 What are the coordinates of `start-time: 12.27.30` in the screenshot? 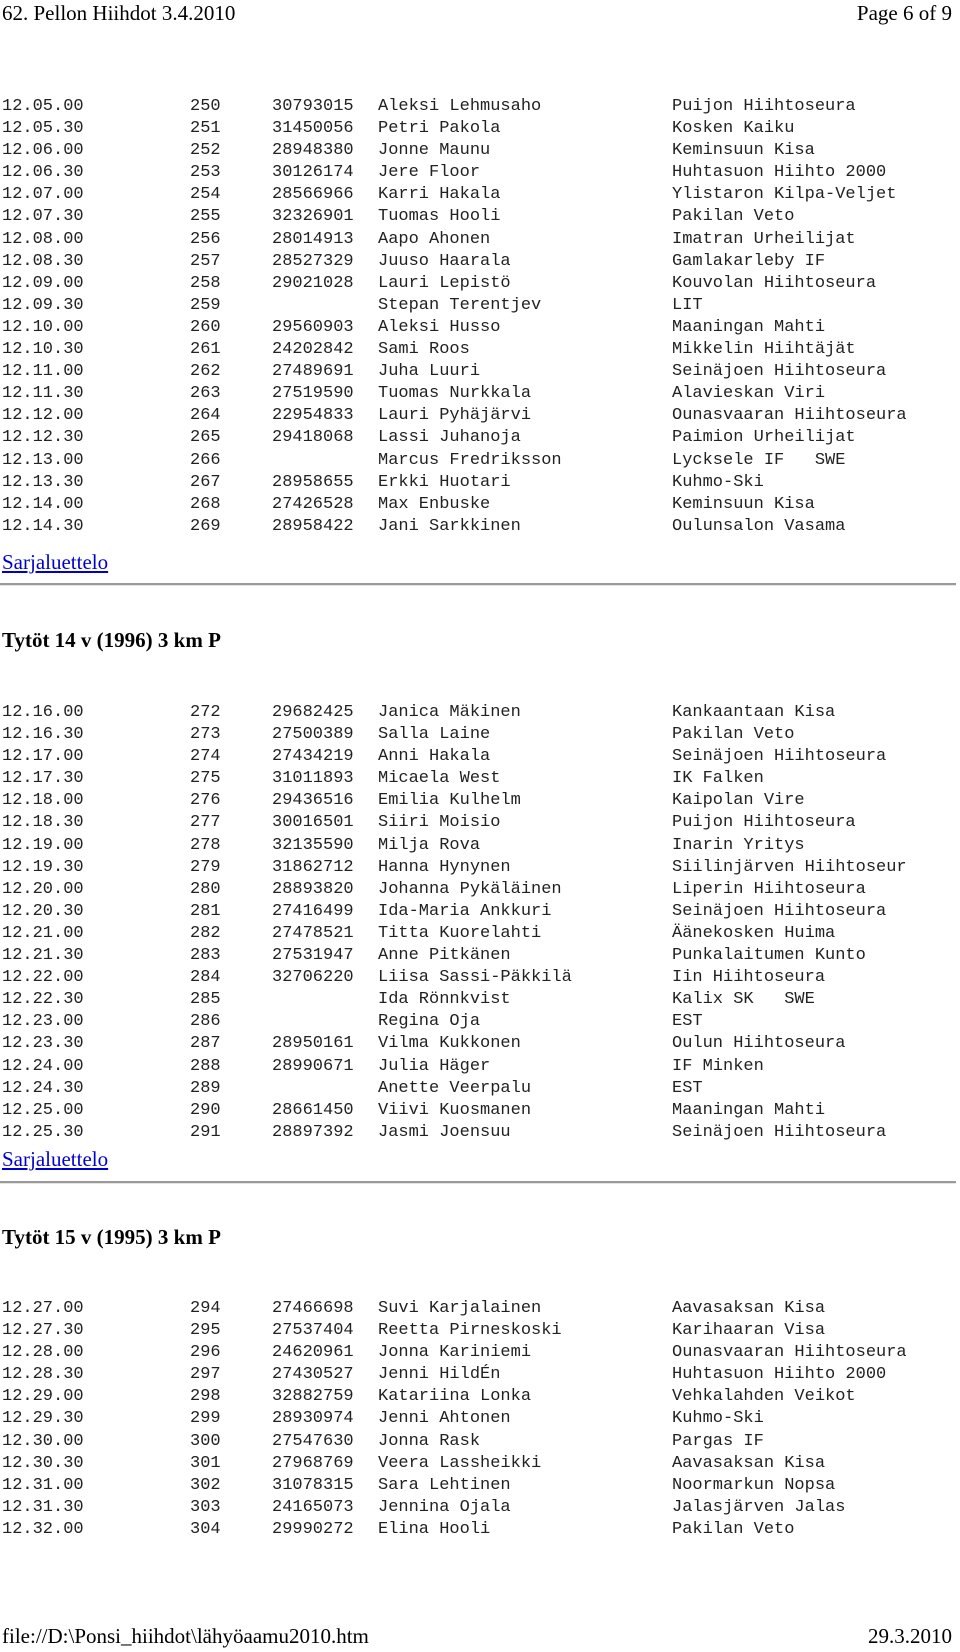 It's located at (43, 1331).